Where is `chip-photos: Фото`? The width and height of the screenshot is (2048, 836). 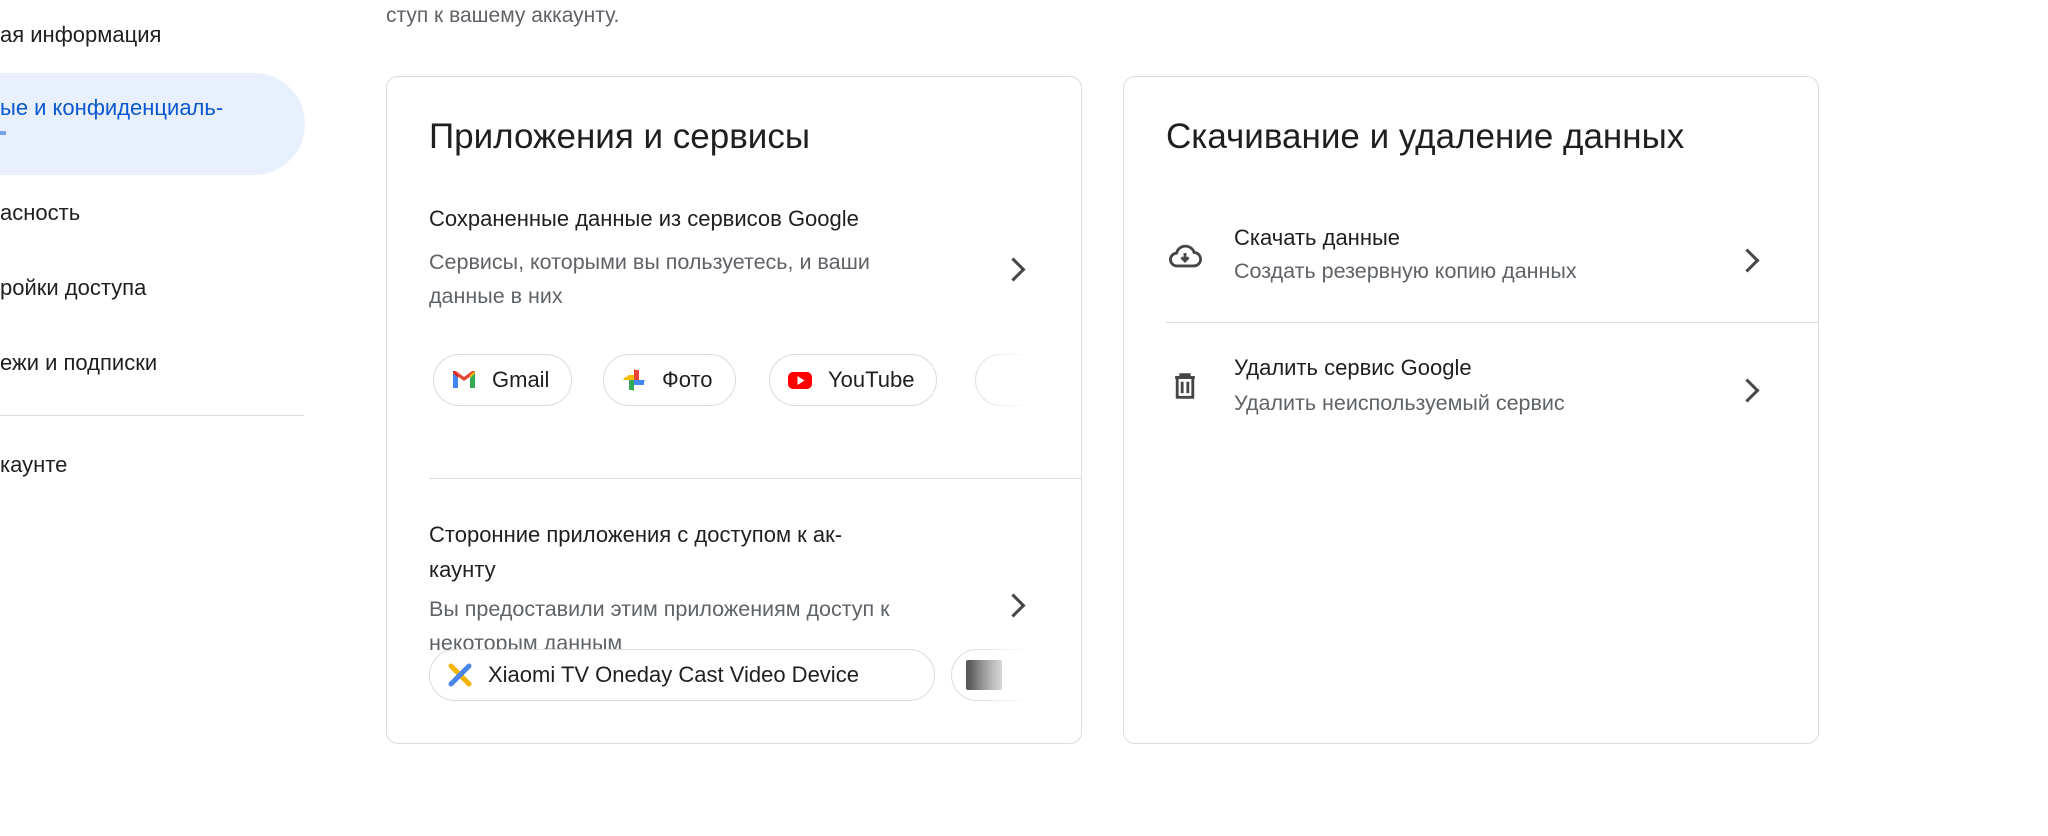 chip-photos: Фото is located at coordinates (669, 380).